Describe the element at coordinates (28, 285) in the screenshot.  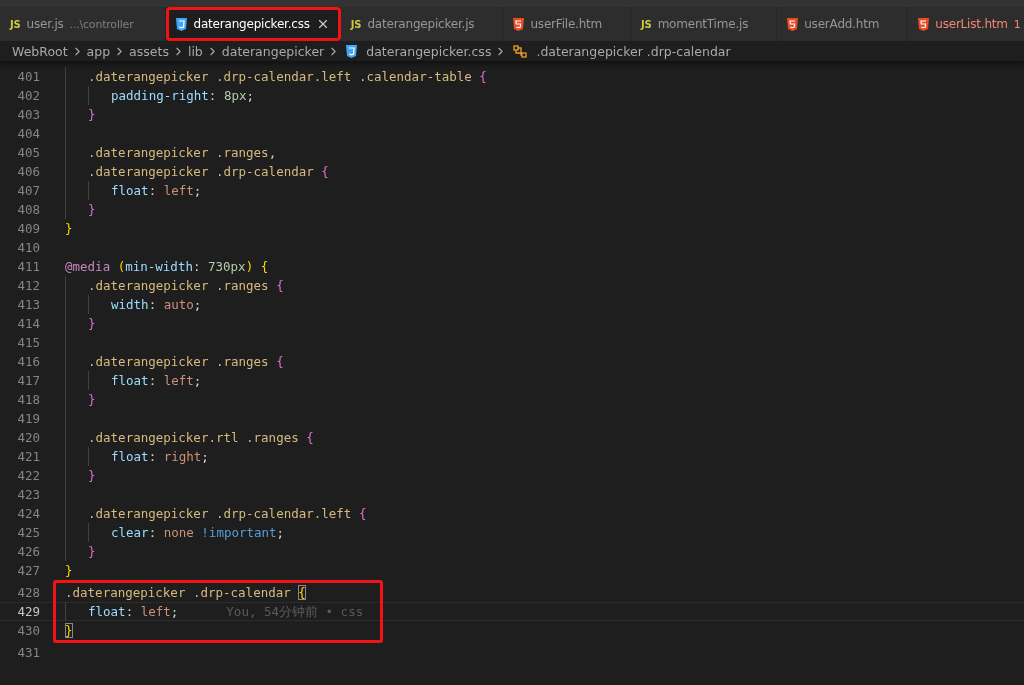
I see `line-number: 412` at that location.